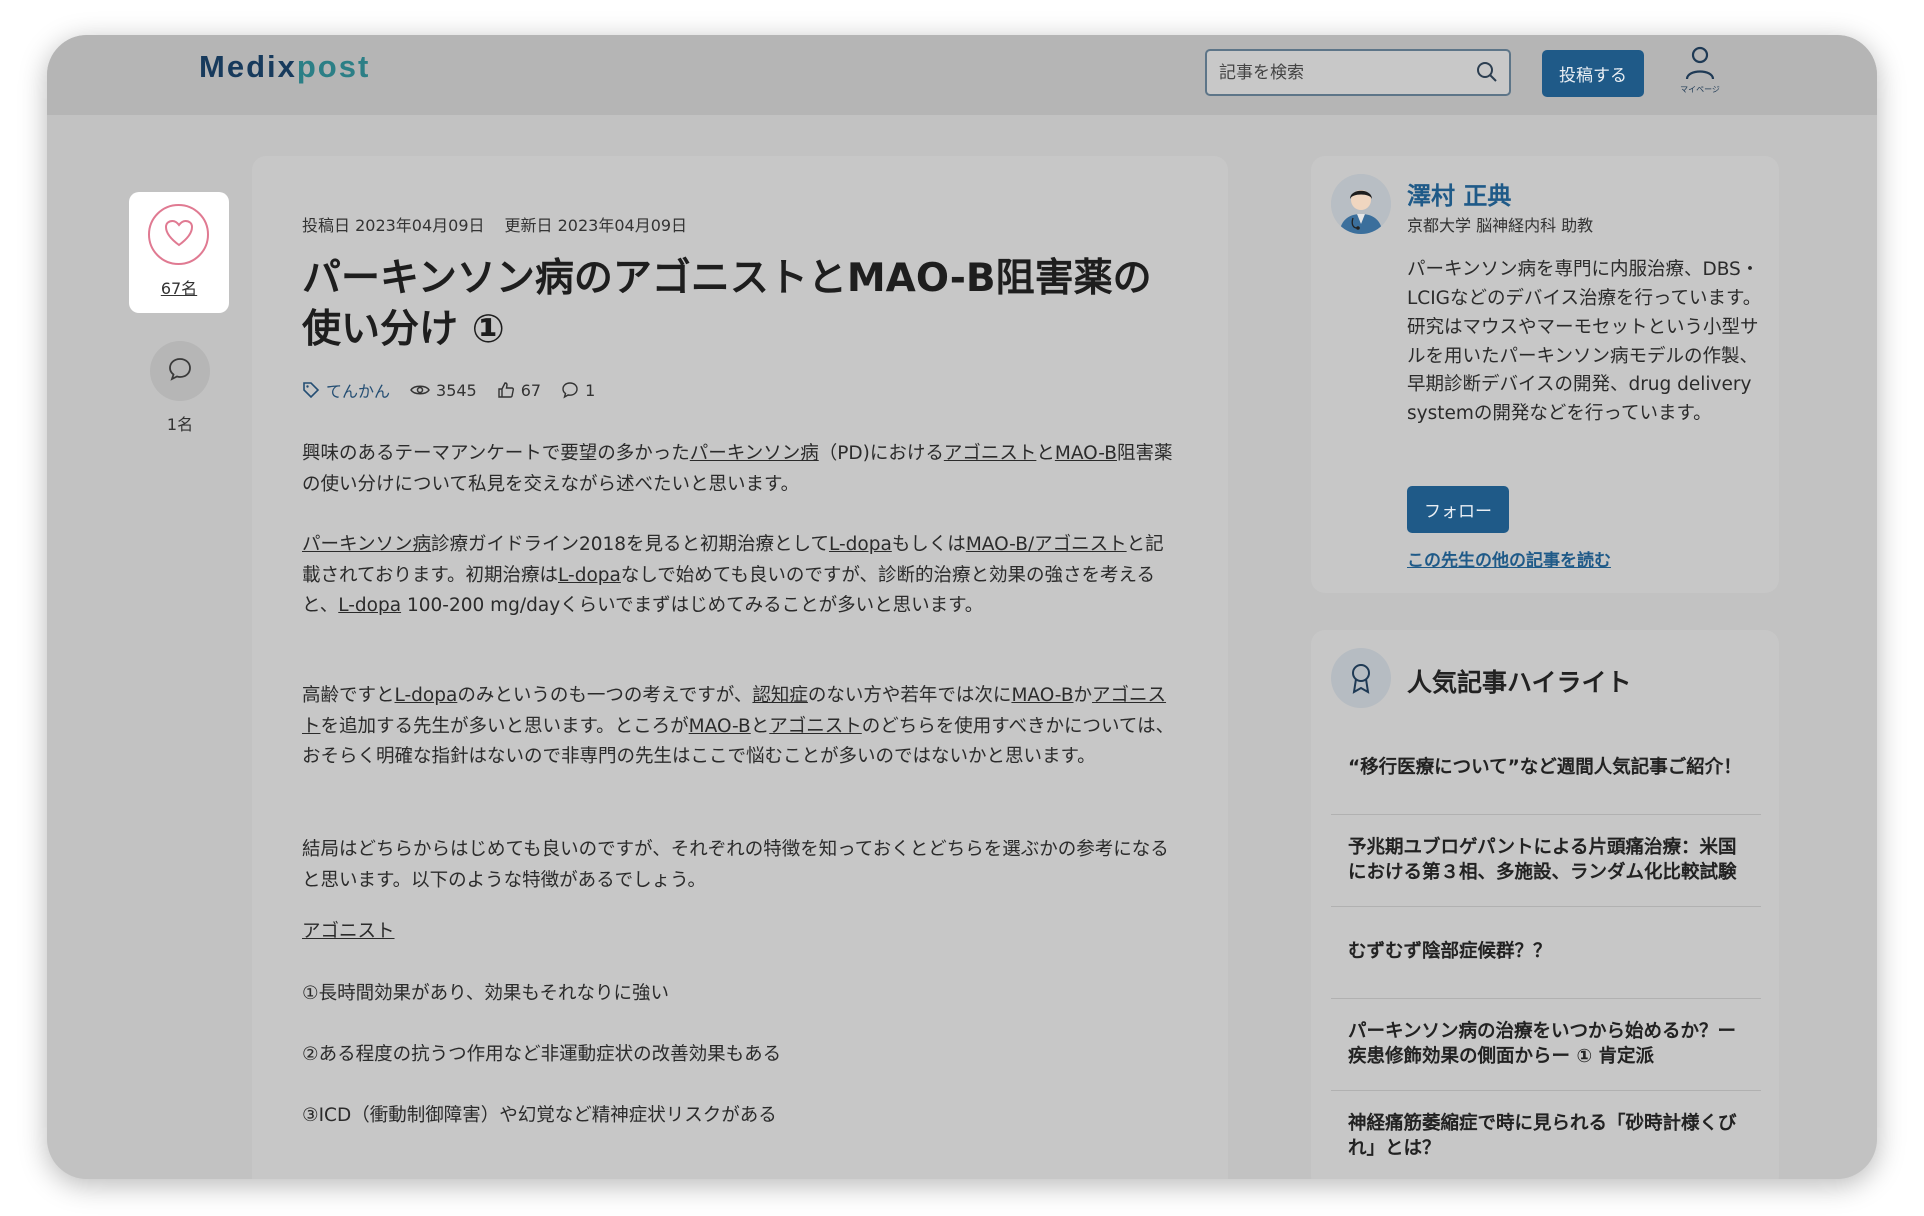 Image resolution: width=1924 pixels, height=1216 pixels. I want to click on text: 高齢ですと, so click(348, 695).